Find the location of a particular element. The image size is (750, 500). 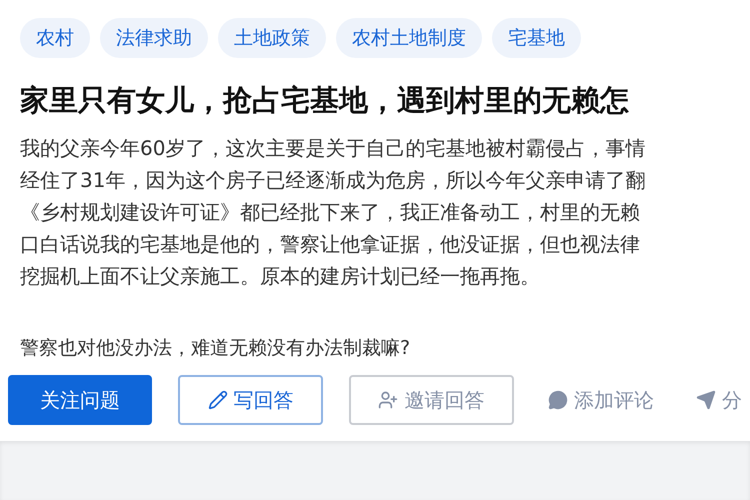

question-title: 家里只有女儿，抢占宅基地，遇到村里的无赖怎 is located at coordinates (324, 100).